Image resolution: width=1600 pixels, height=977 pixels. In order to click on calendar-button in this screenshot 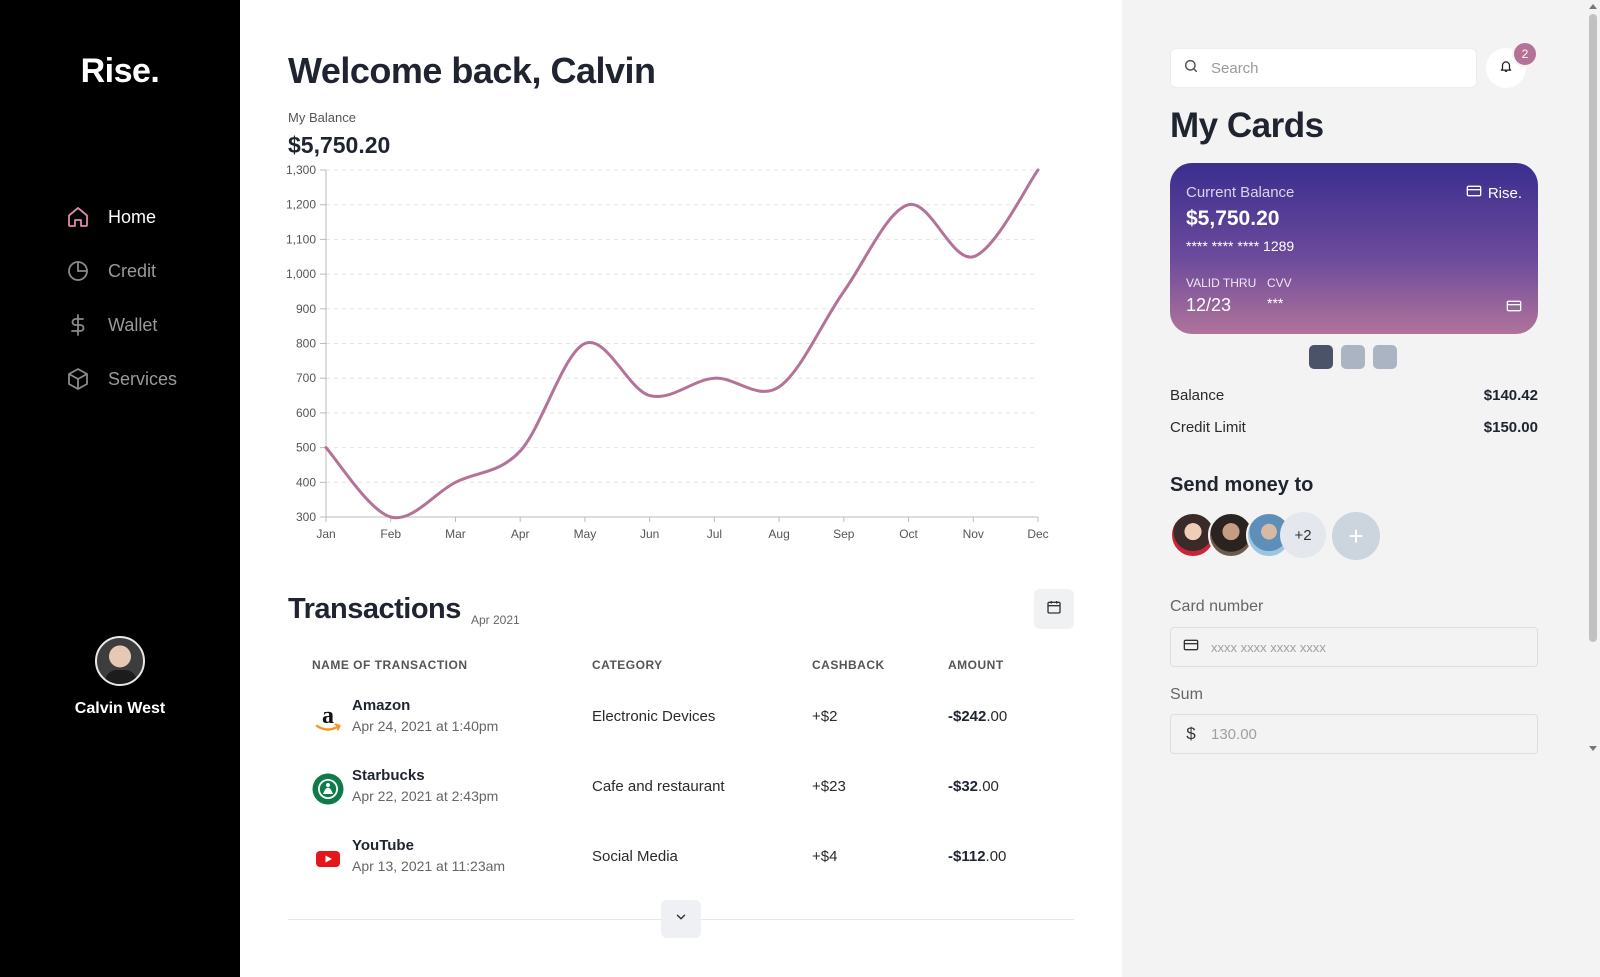, I will do `click(1054, 609)`.